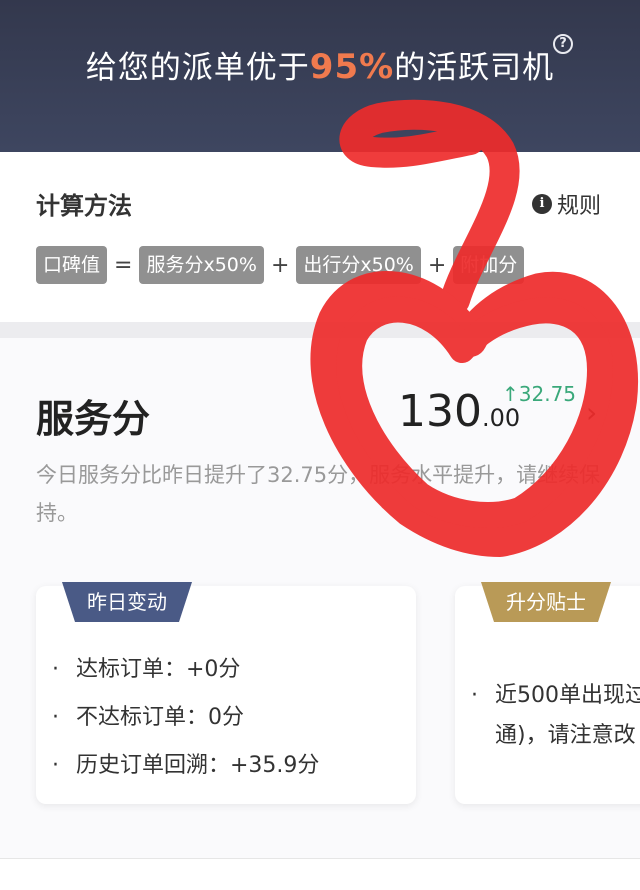 The width and height of the screenshot is (640, 890). Describe the element at coordinates (489, 265) in the screenshot. I see `formula-bonus-chip: 附加分` at that location.